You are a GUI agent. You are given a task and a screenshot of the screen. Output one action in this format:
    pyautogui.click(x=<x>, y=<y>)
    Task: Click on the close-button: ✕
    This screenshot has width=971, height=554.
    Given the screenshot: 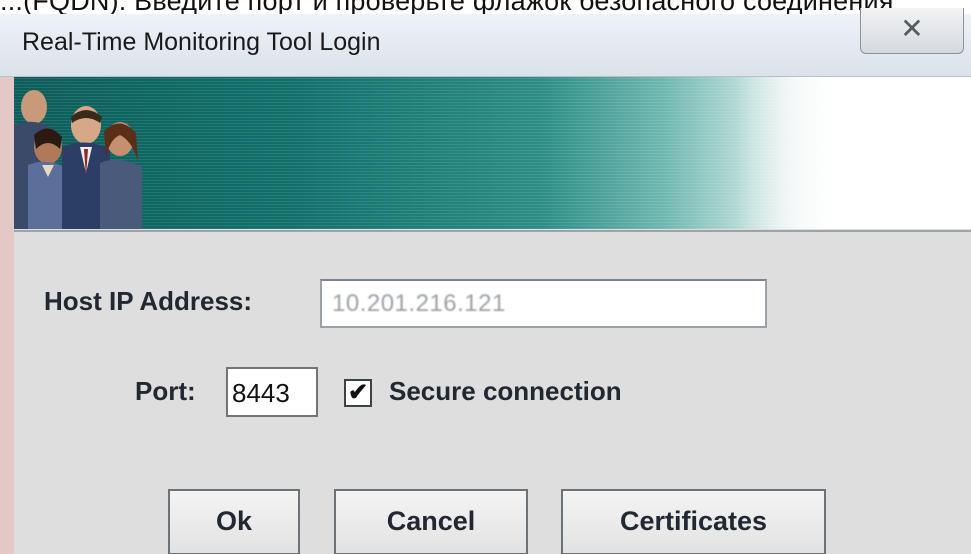 What is the action you would take?
    pyautogui.click(x=912, y=31)
    